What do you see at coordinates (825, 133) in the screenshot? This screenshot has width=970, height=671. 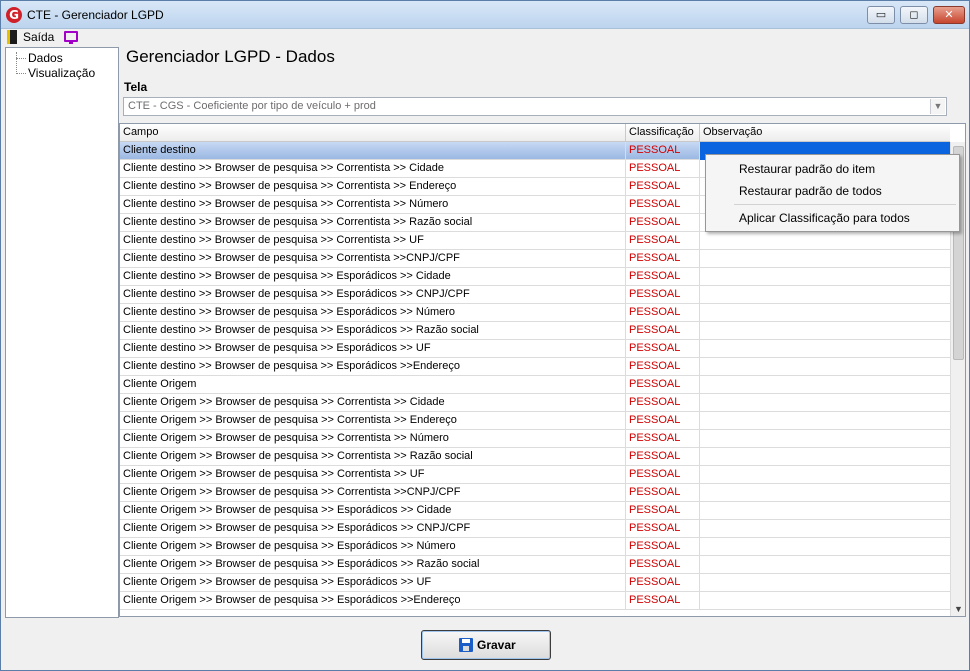 I see `column-header-observacao: Observação` at bounding box center [825, 133].